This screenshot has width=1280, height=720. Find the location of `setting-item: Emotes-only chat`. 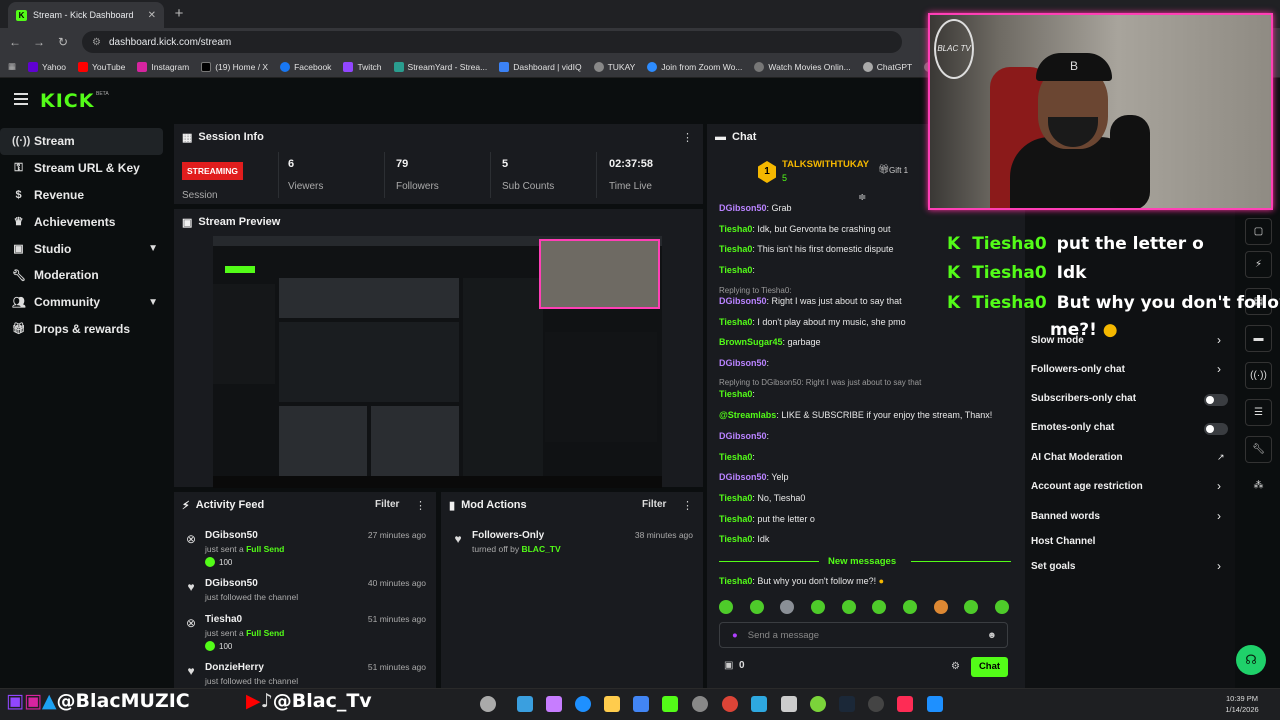

setting-item: Emotes-only chat is located at coordinates (1072, 427).